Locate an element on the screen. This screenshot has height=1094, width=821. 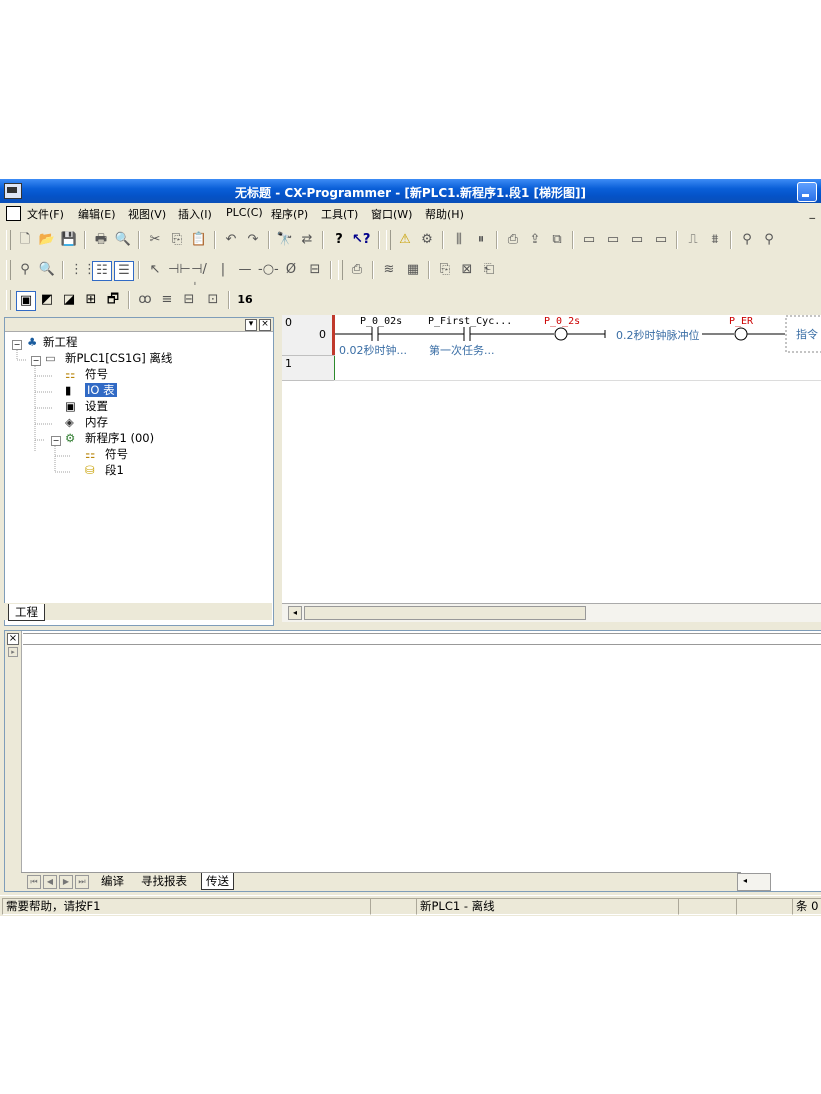
ladder-horizontal-scrollbar: ◂ is located at coordinates (551, 612).